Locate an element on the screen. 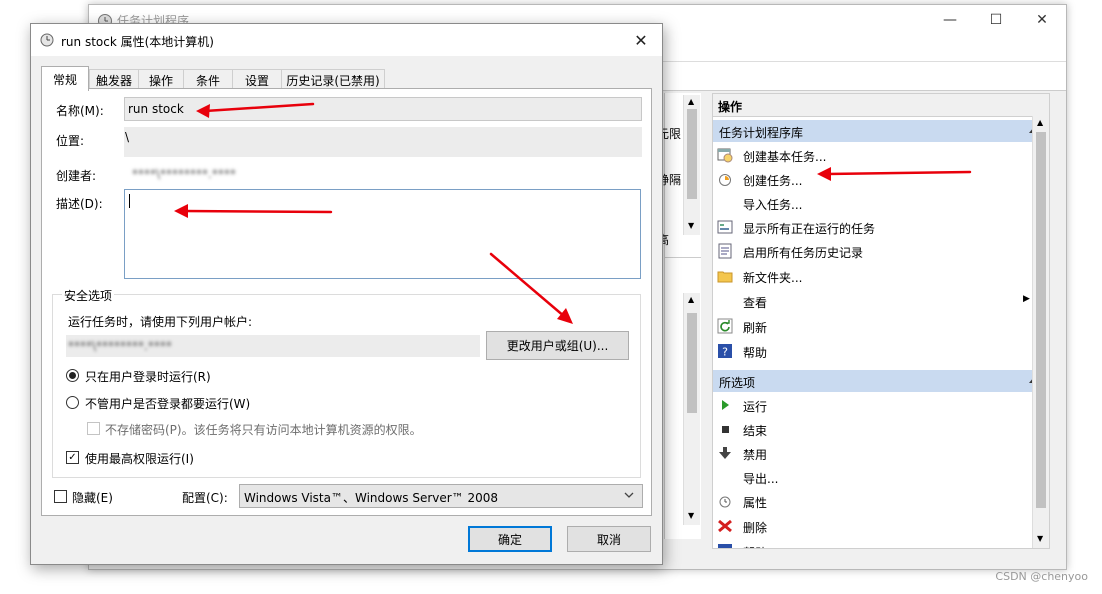 This screenshot has height=594, width=1102. tab-general: 常规 is located at coordinates (65, 78).